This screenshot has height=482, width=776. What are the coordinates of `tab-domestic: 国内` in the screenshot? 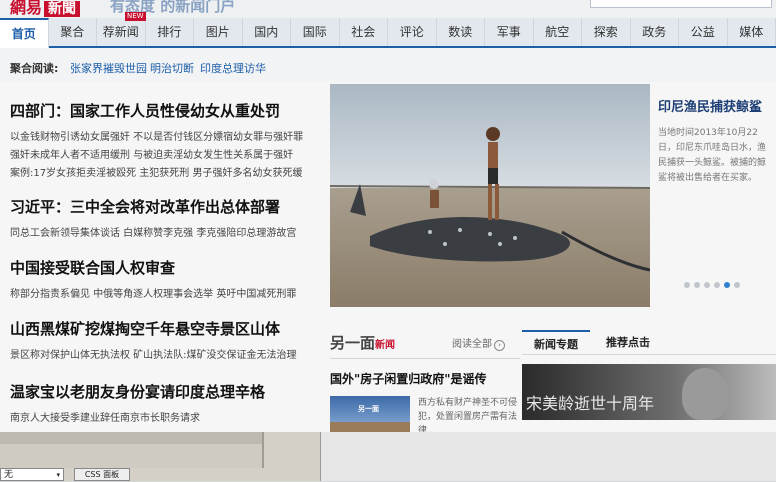 It's located at (267, 32).